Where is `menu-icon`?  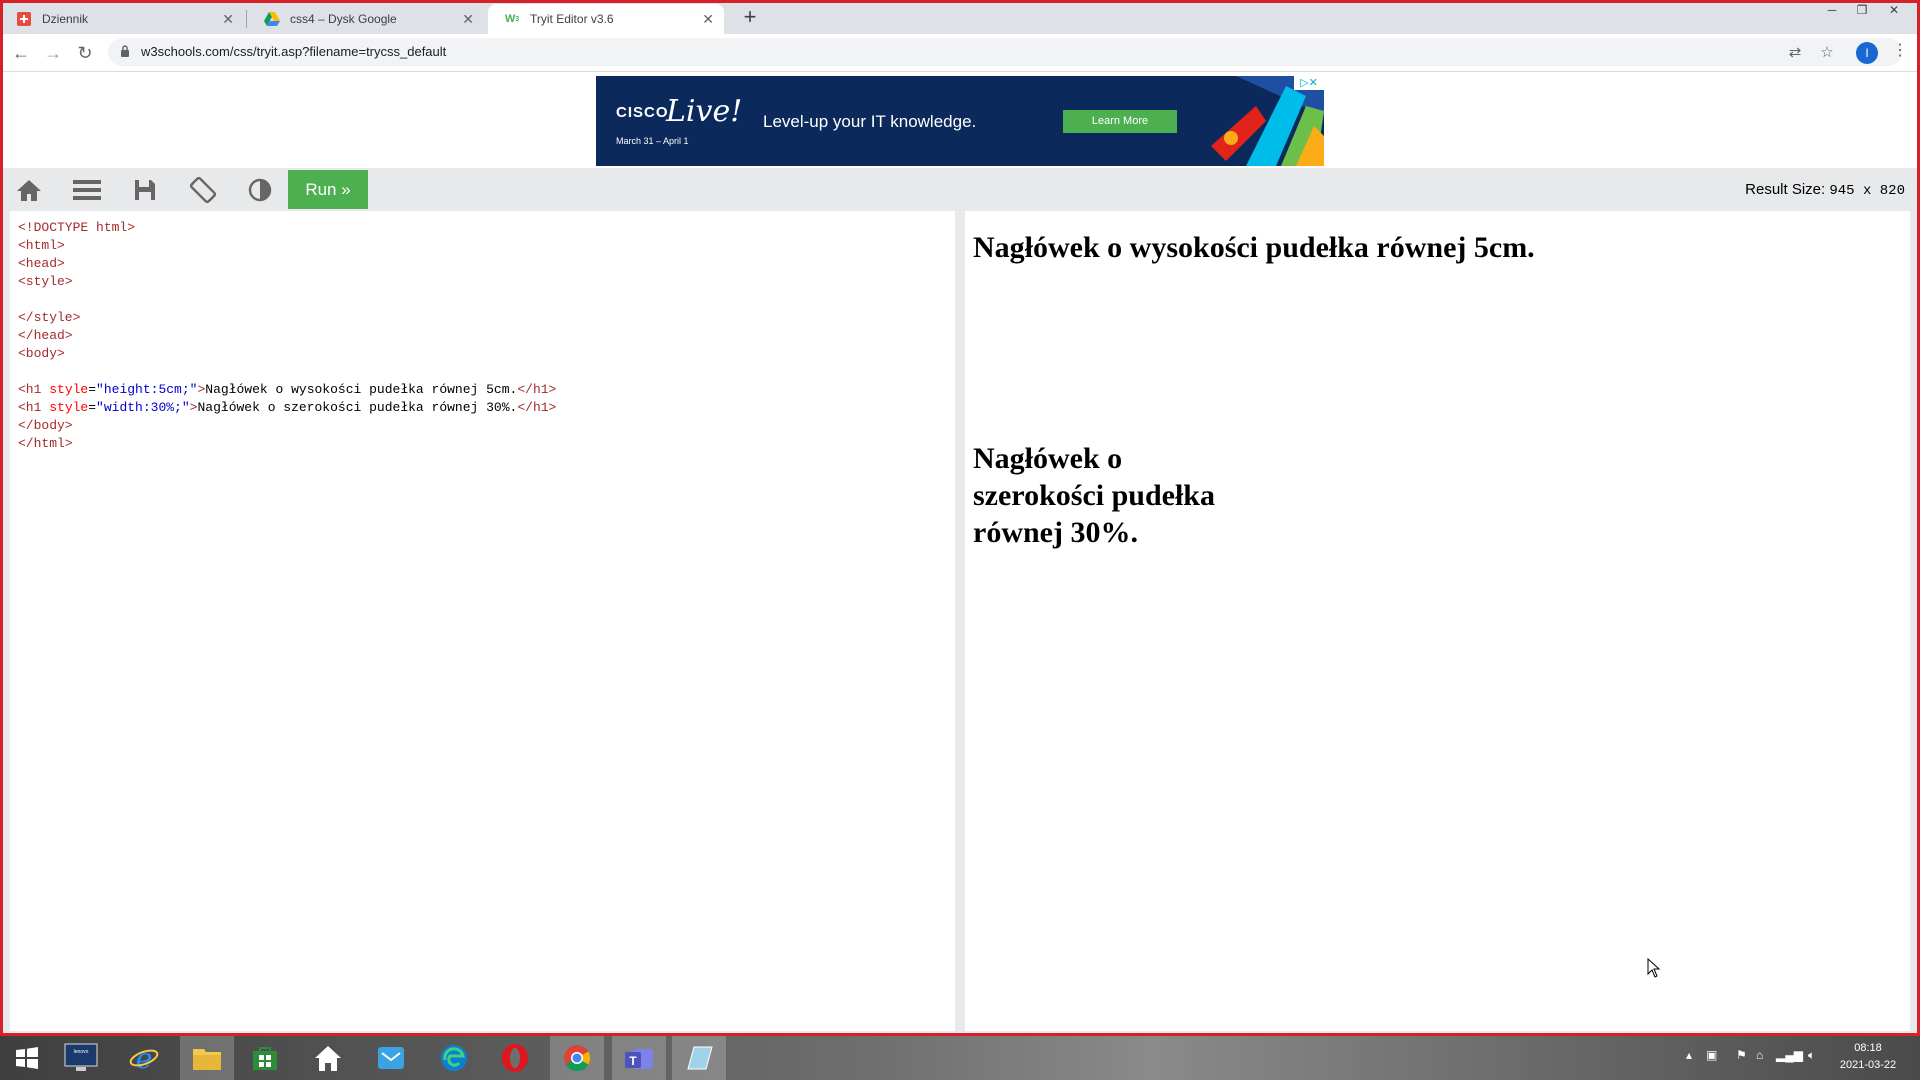 menu-icon is located at coordinates (87, 189).